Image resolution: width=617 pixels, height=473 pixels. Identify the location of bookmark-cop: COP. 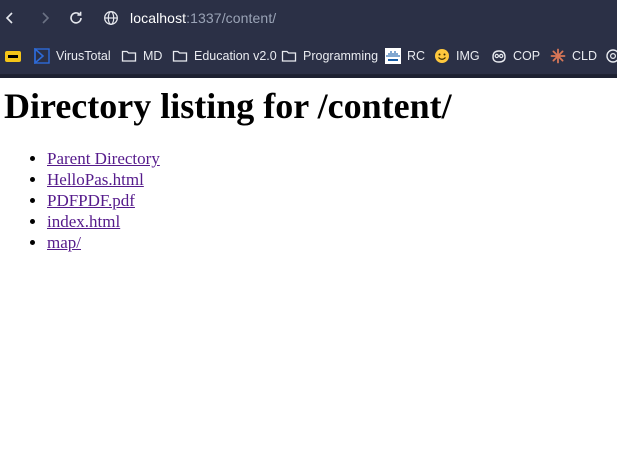
(515, 56).